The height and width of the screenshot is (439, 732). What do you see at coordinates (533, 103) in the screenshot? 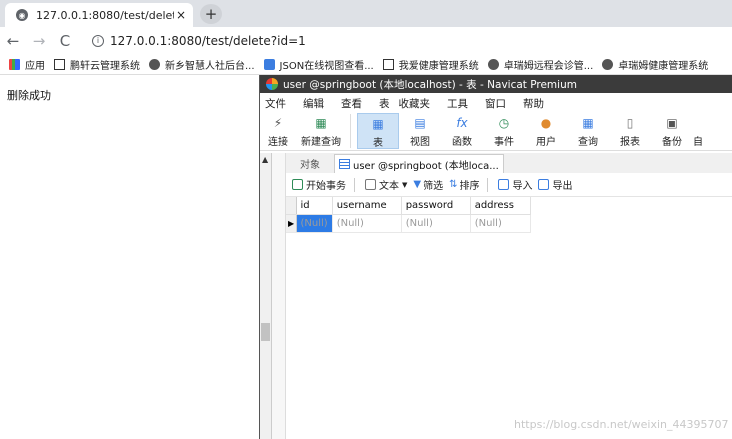
I see `menu-help: 帮助` at bounding box center [533, 103].